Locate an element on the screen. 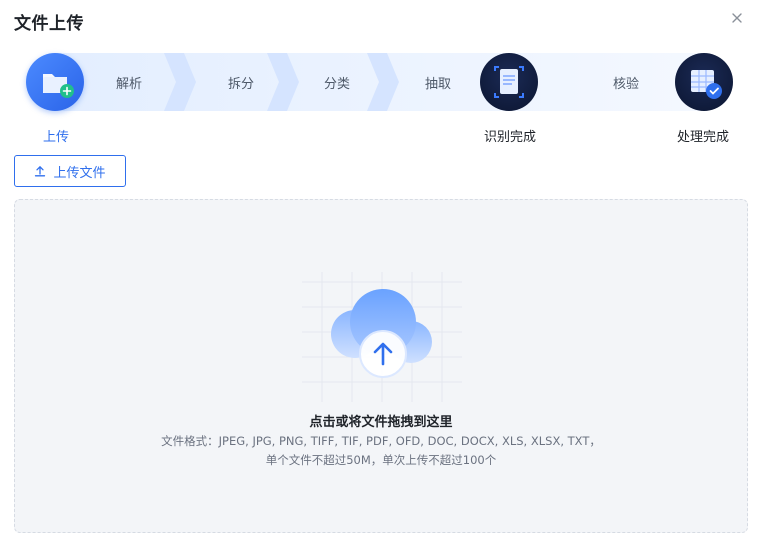  step-verify-label: 核验 is located at coordinates (626, 84).